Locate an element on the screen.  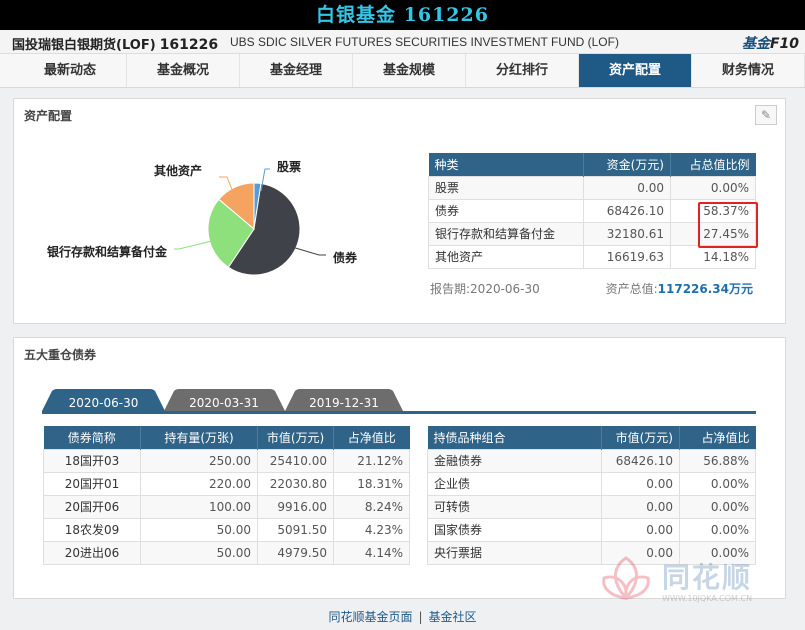
watermark-logo: 同花顺 WWW.10JQKA.COM.CN is located at coordinates (691, 580).